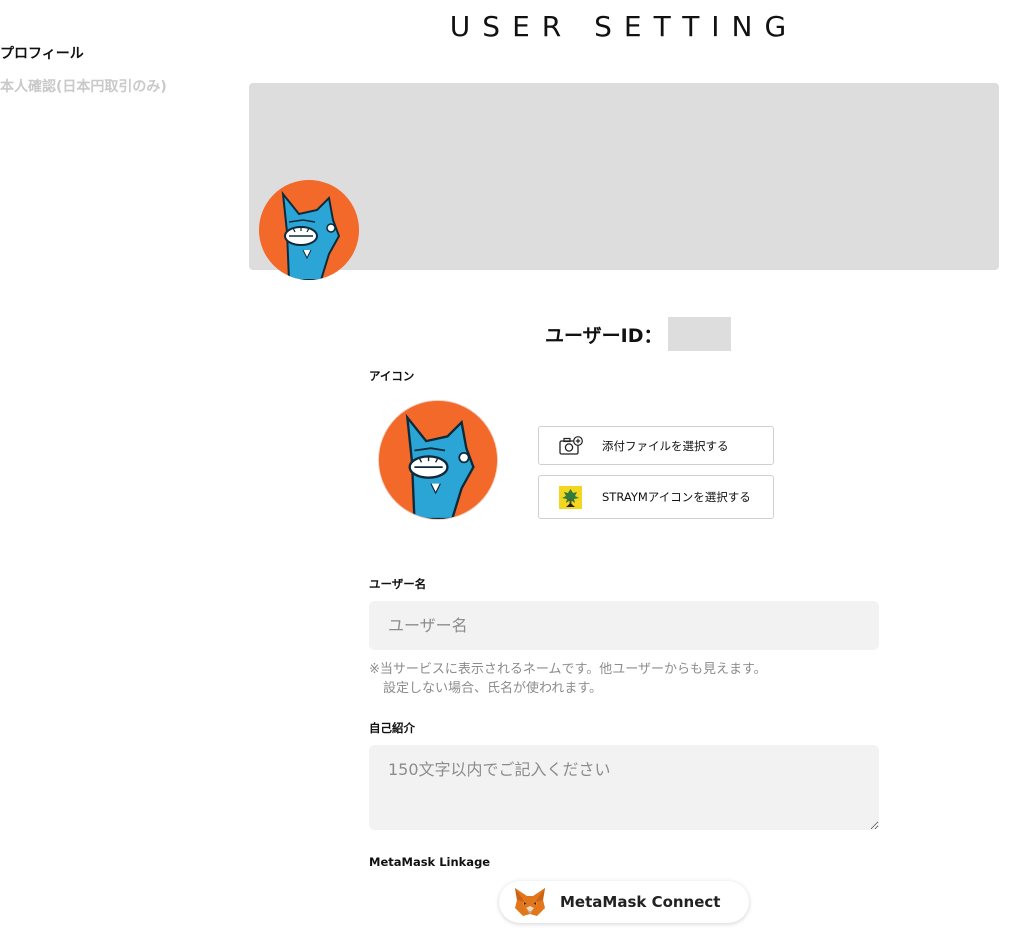 Image resolution: width=1021 pixels, height=933 pixels. I want to click on metamask-connect-button: MetaMask Connect, so click(624, 902).